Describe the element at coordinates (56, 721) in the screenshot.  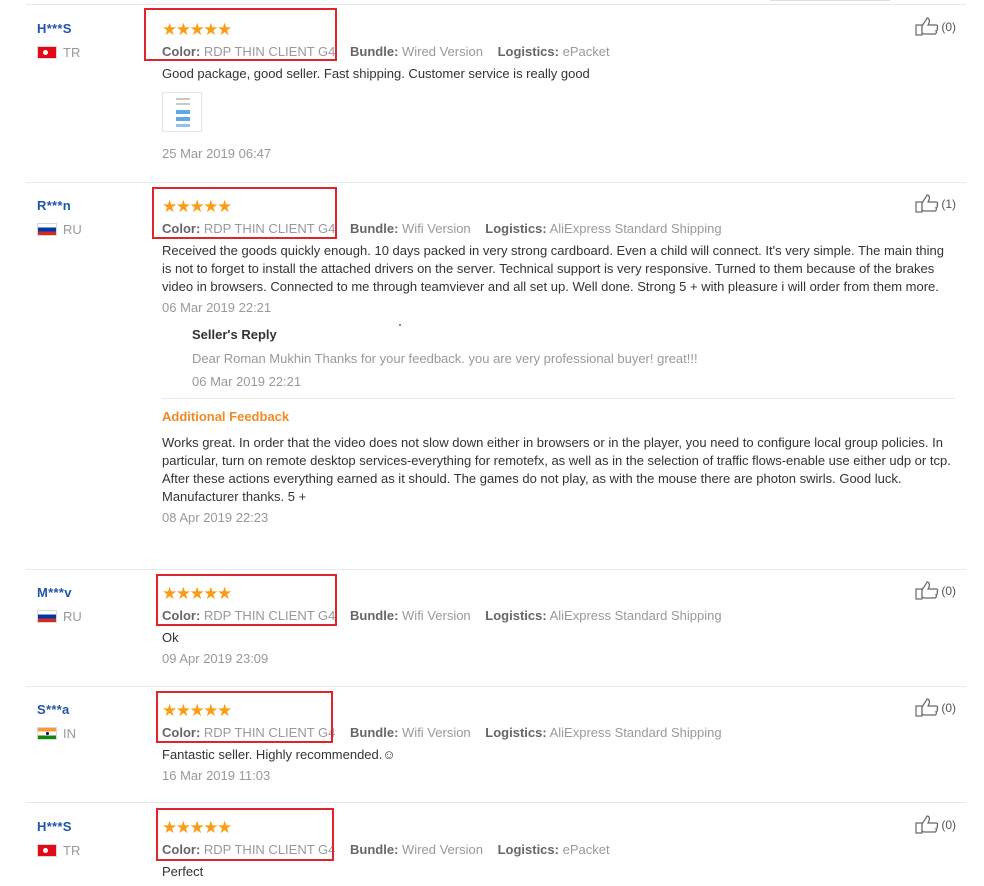
I see `reviewer-info: S***a IN` at that location.